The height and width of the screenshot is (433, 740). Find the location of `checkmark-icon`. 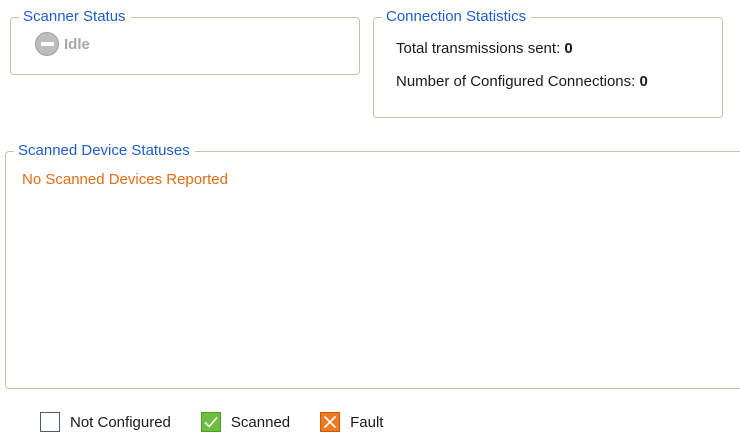

checkmark-icon is located at coordinates (210, 422).